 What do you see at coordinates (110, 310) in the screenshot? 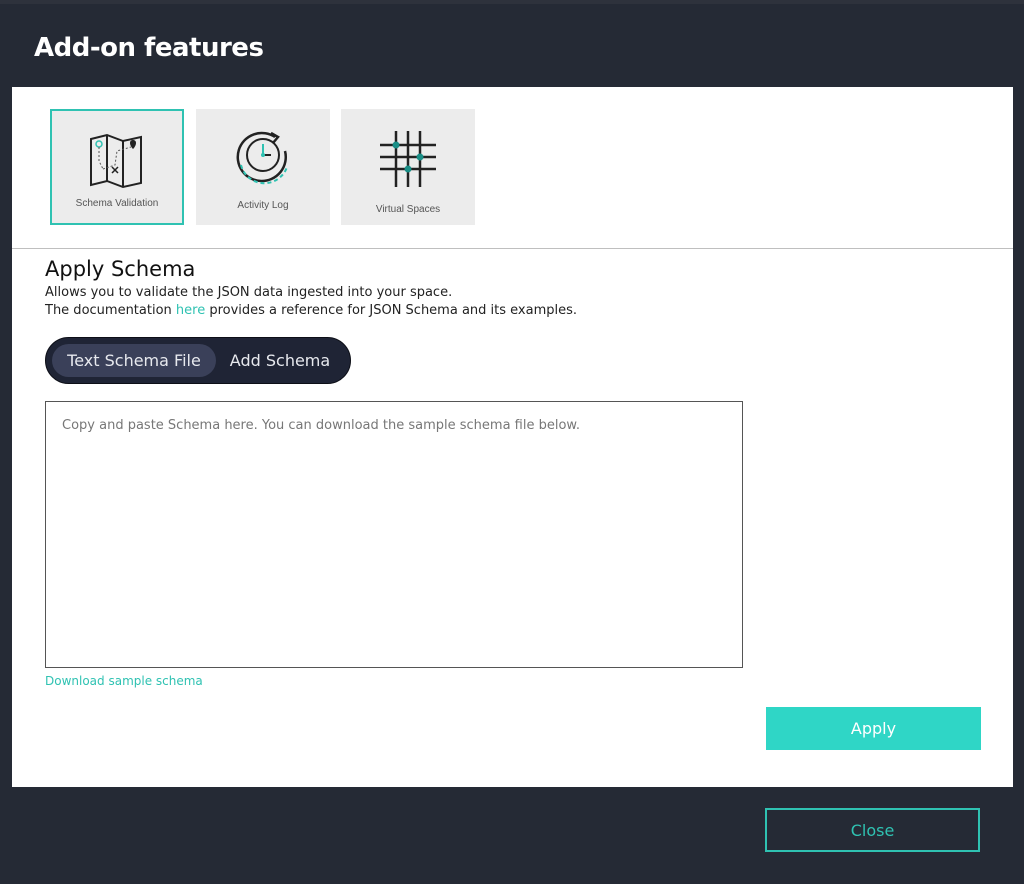
I see `description-text-before: The documentation` at bounding box center [110, 310].